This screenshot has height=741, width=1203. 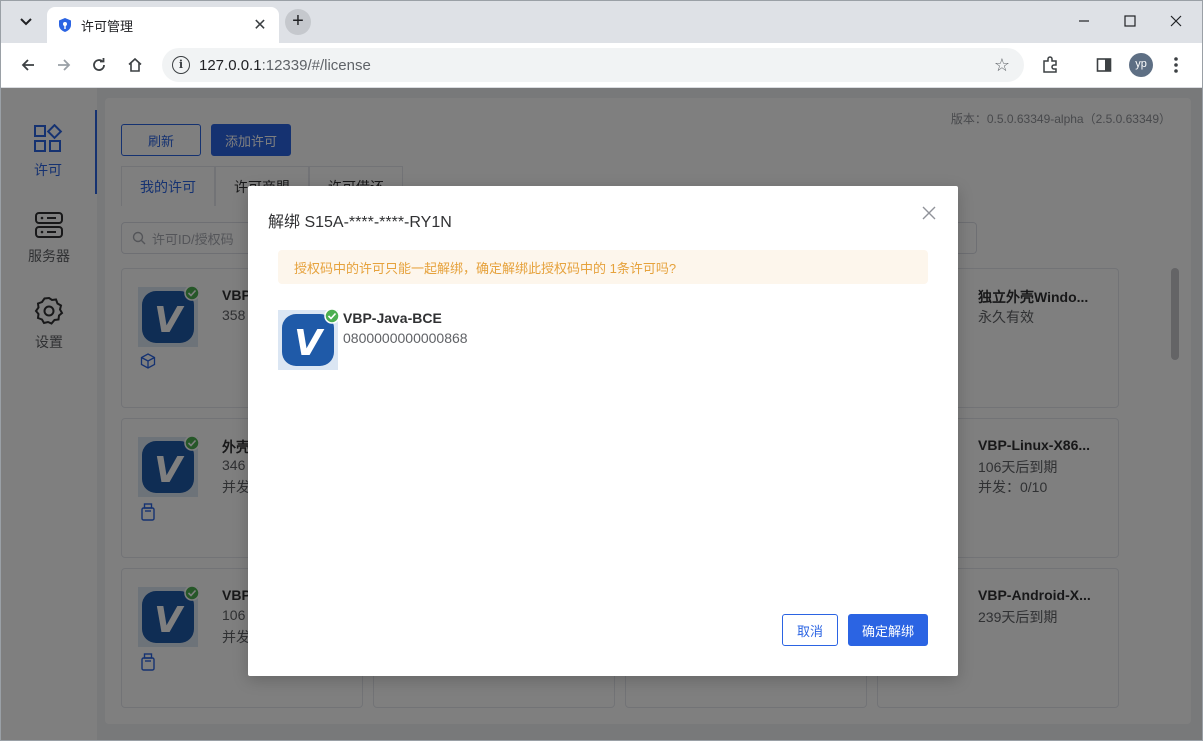 What do you see at coordinates (316, 65) in the screenshot?
I see `url-path: :12339/#/license` at bounding box center [316, 65].